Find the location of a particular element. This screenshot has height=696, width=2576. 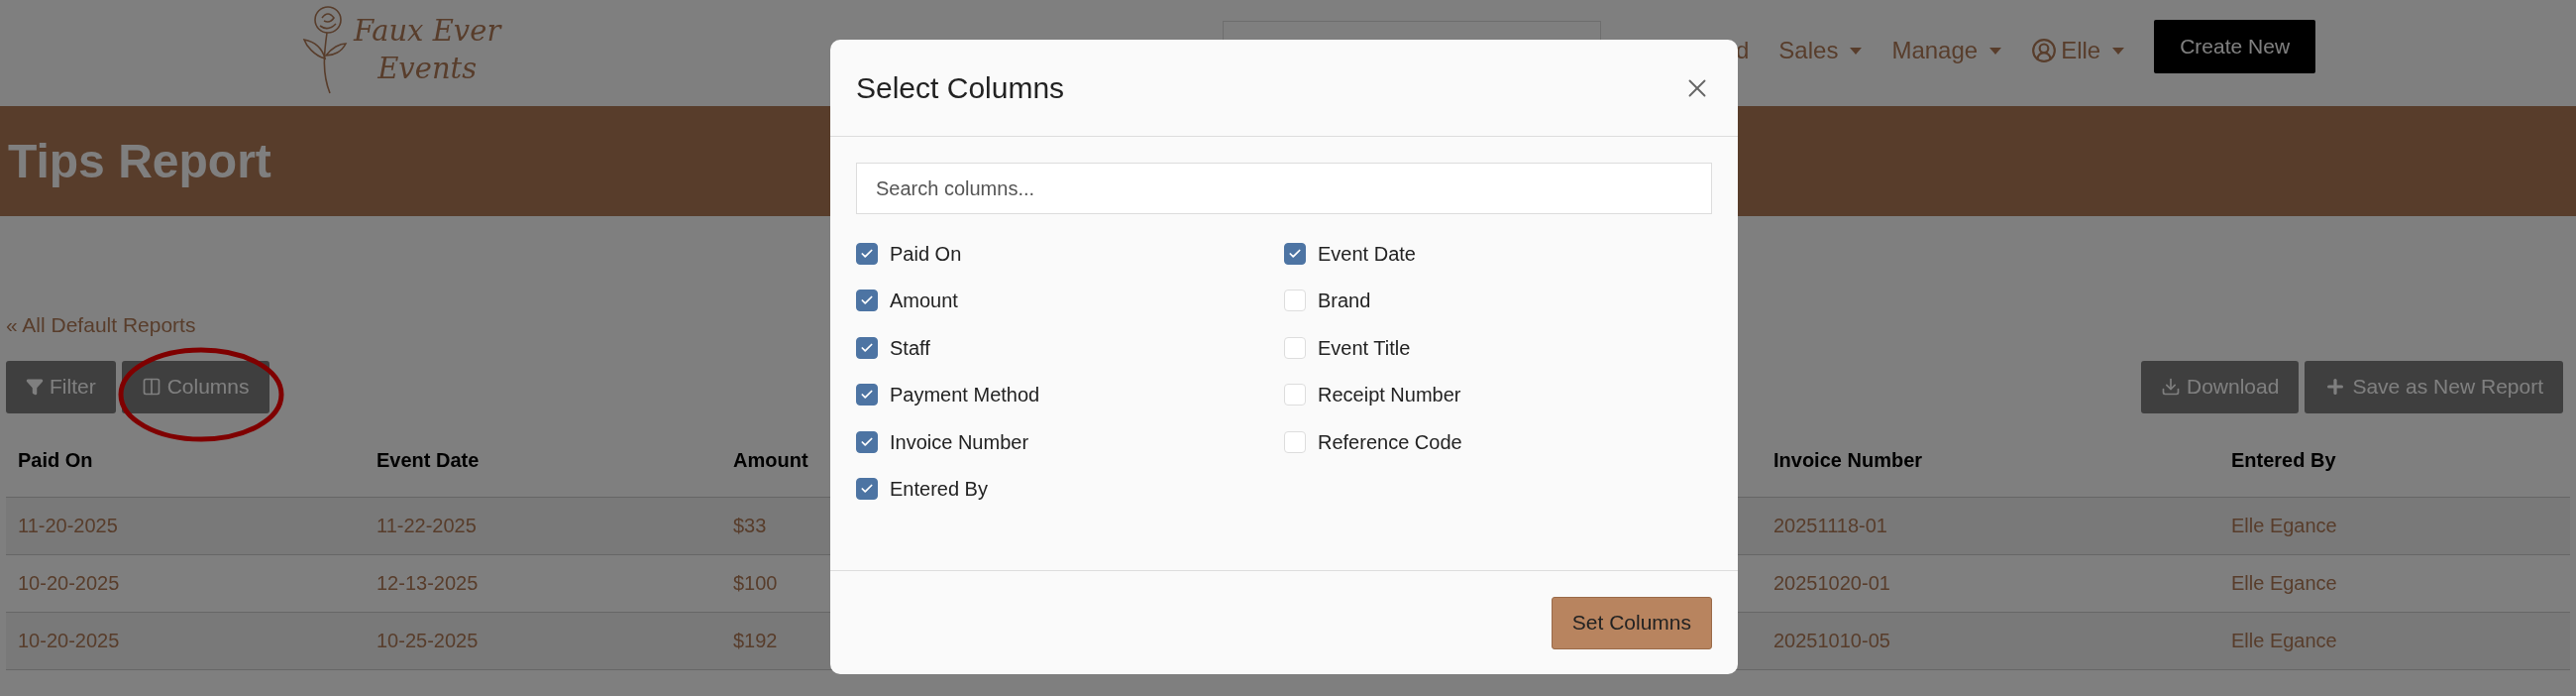

table-cell-text: $33 is located at coordinates (750, 526).